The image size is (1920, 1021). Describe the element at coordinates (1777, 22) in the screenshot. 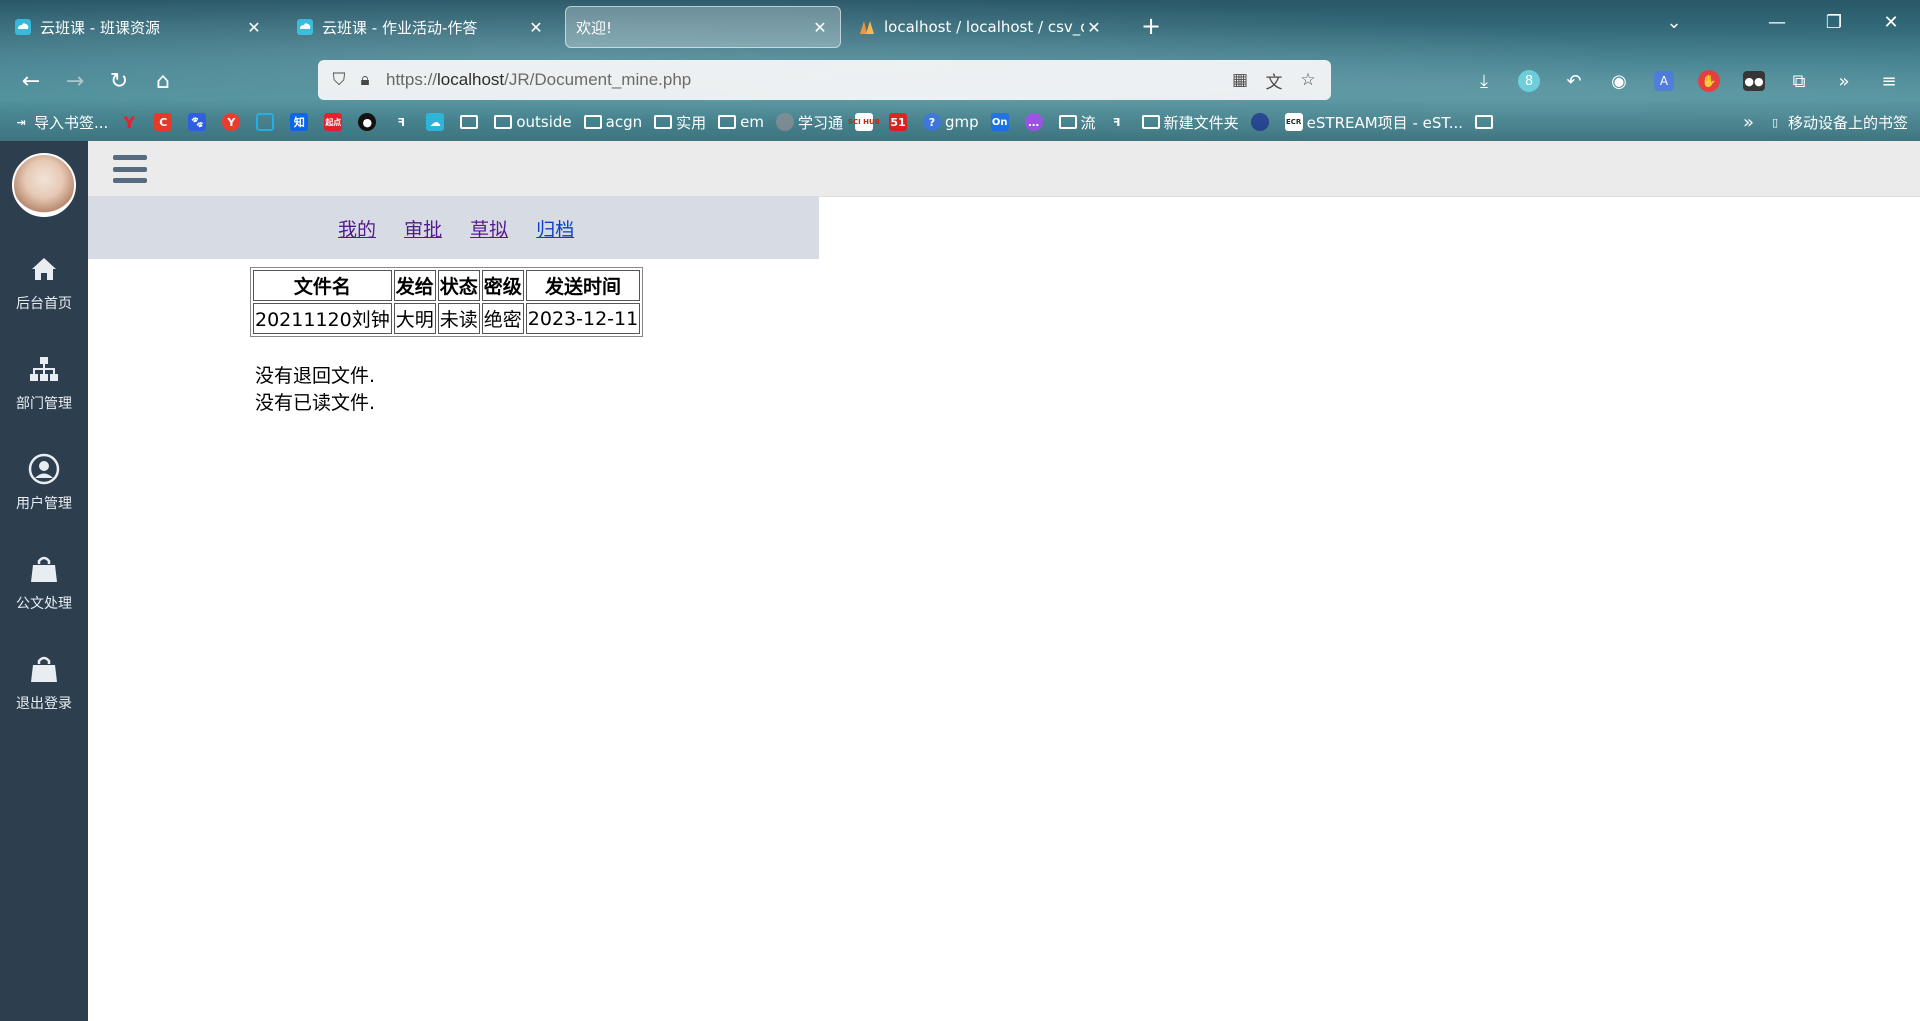

I see `minimize-button: —` at that location.